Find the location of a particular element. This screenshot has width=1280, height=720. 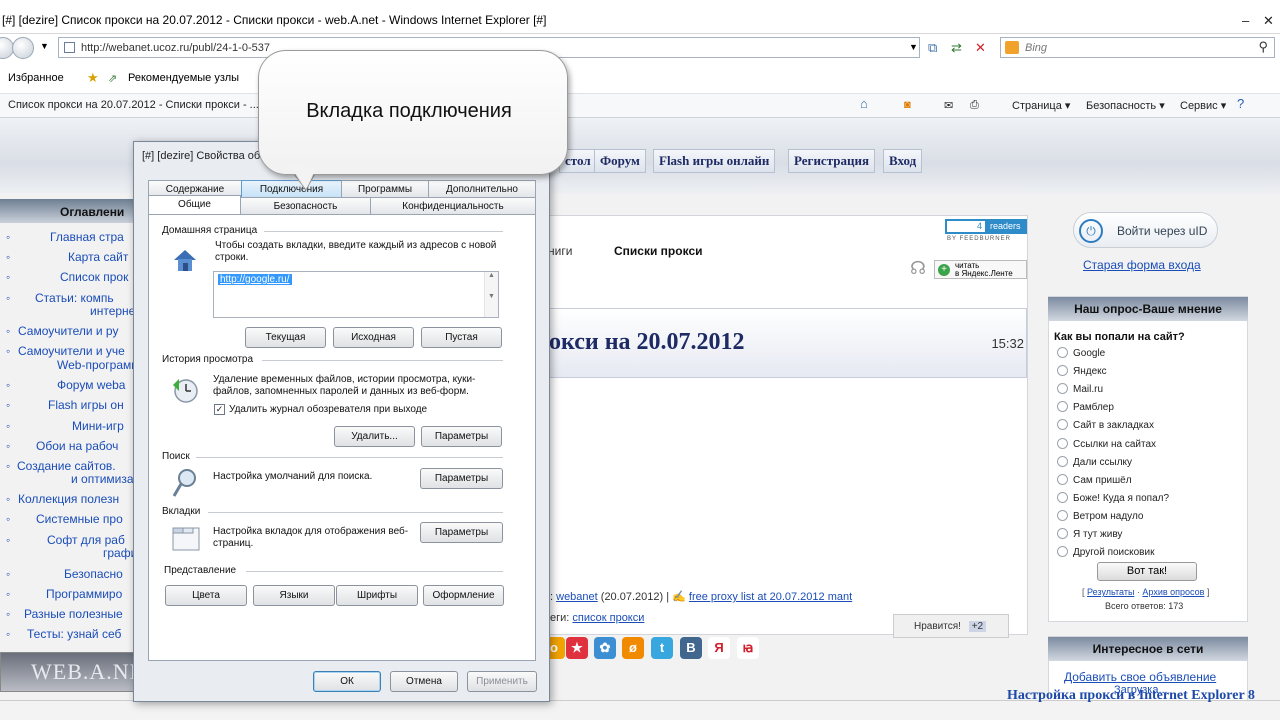

share-ok-icon: ø is located at coordinates (633, 648).